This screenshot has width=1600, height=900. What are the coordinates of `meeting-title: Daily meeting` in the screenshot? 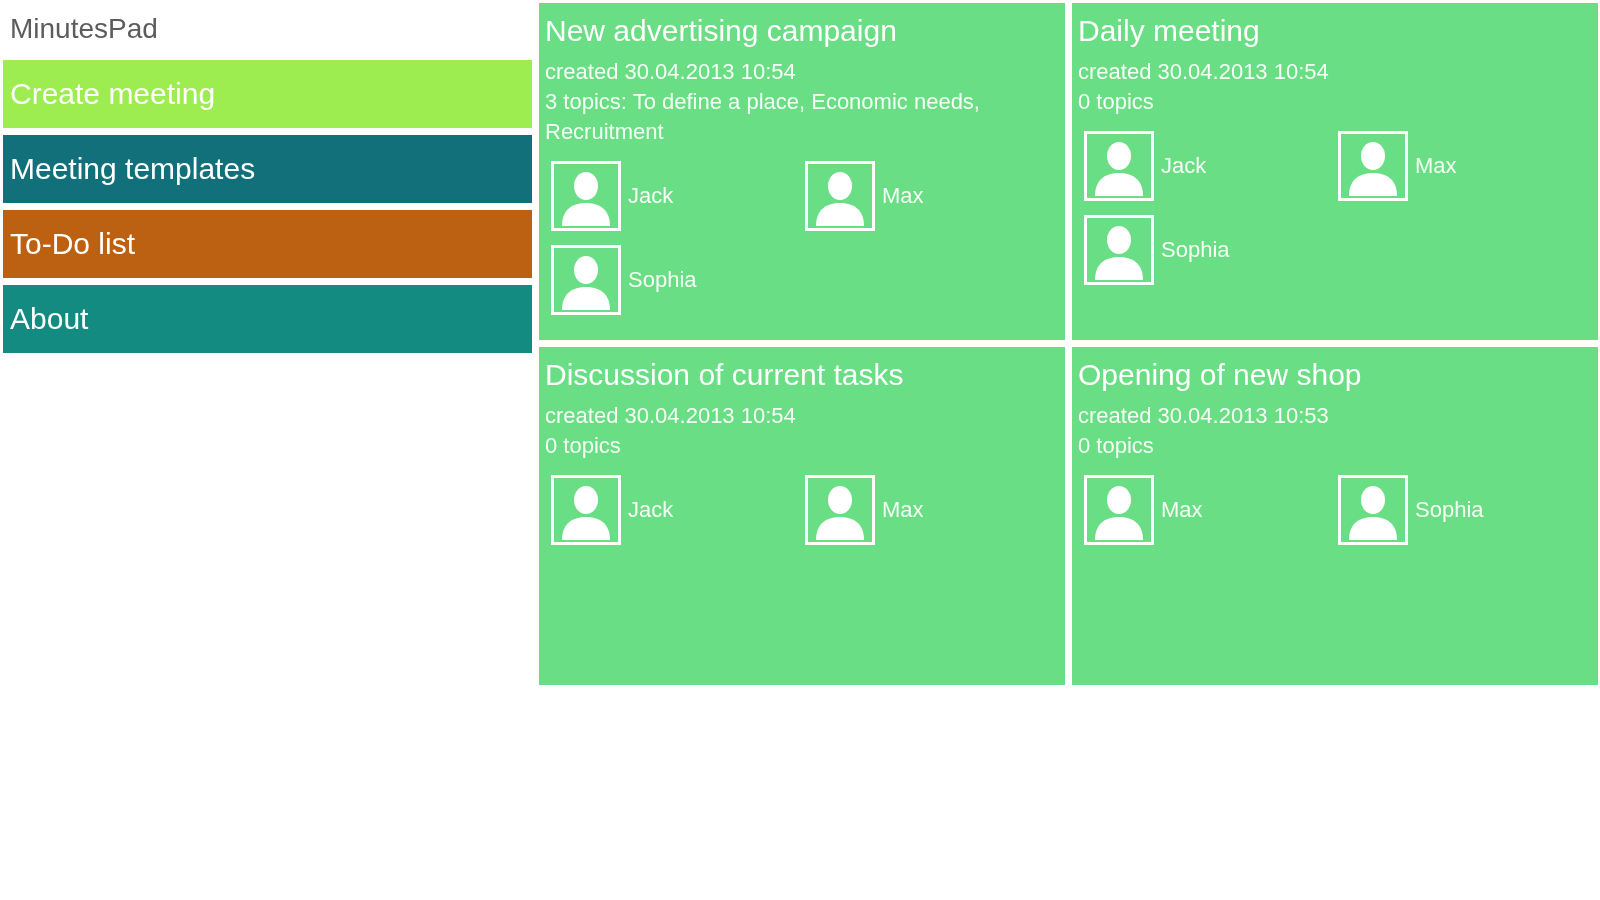 It's located at (1169, 31).